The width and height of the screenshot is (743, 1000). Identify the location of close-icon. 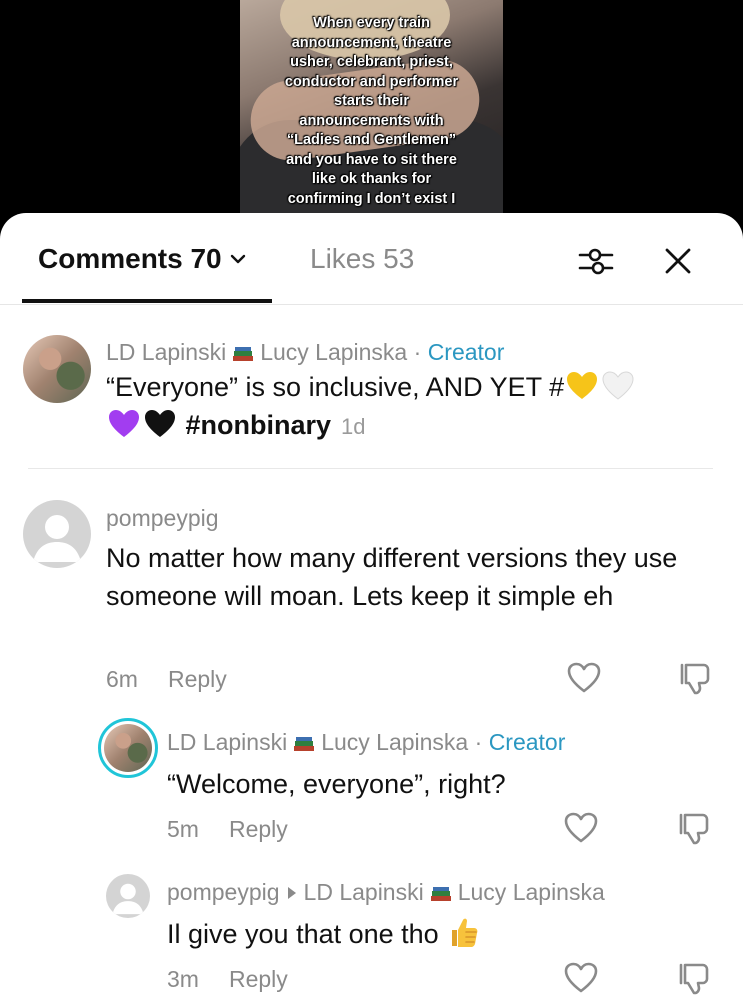
(678, 261).